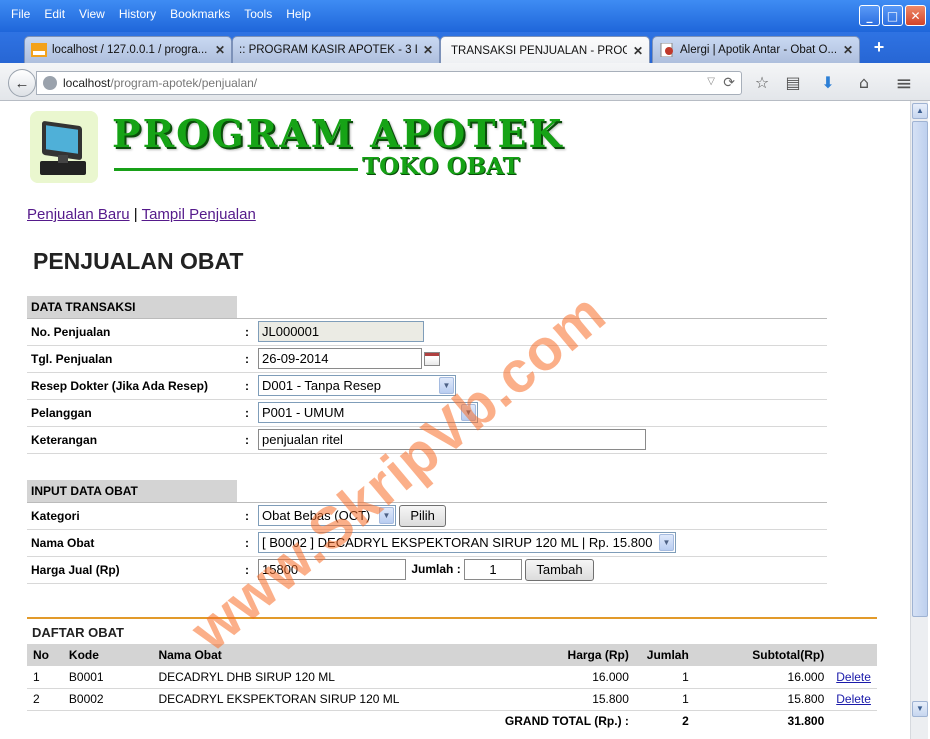 This screenshot has width=930, height=739. I want to click on menu-file: File, so click(20, 14).